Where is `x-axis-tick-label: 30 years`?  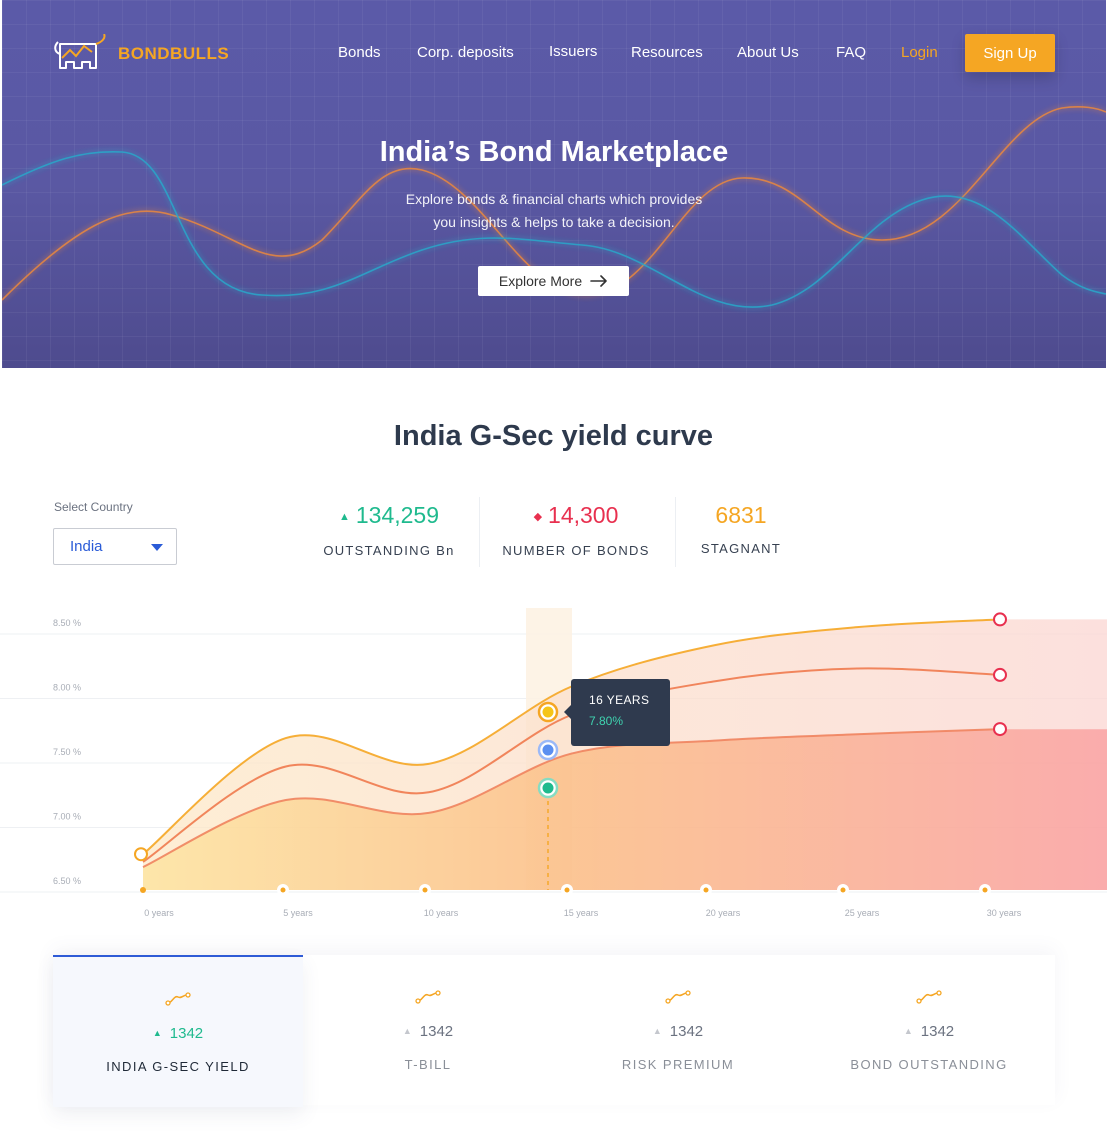 x-axis-tick-label: 30 years is located at coordinates (1004, 913).